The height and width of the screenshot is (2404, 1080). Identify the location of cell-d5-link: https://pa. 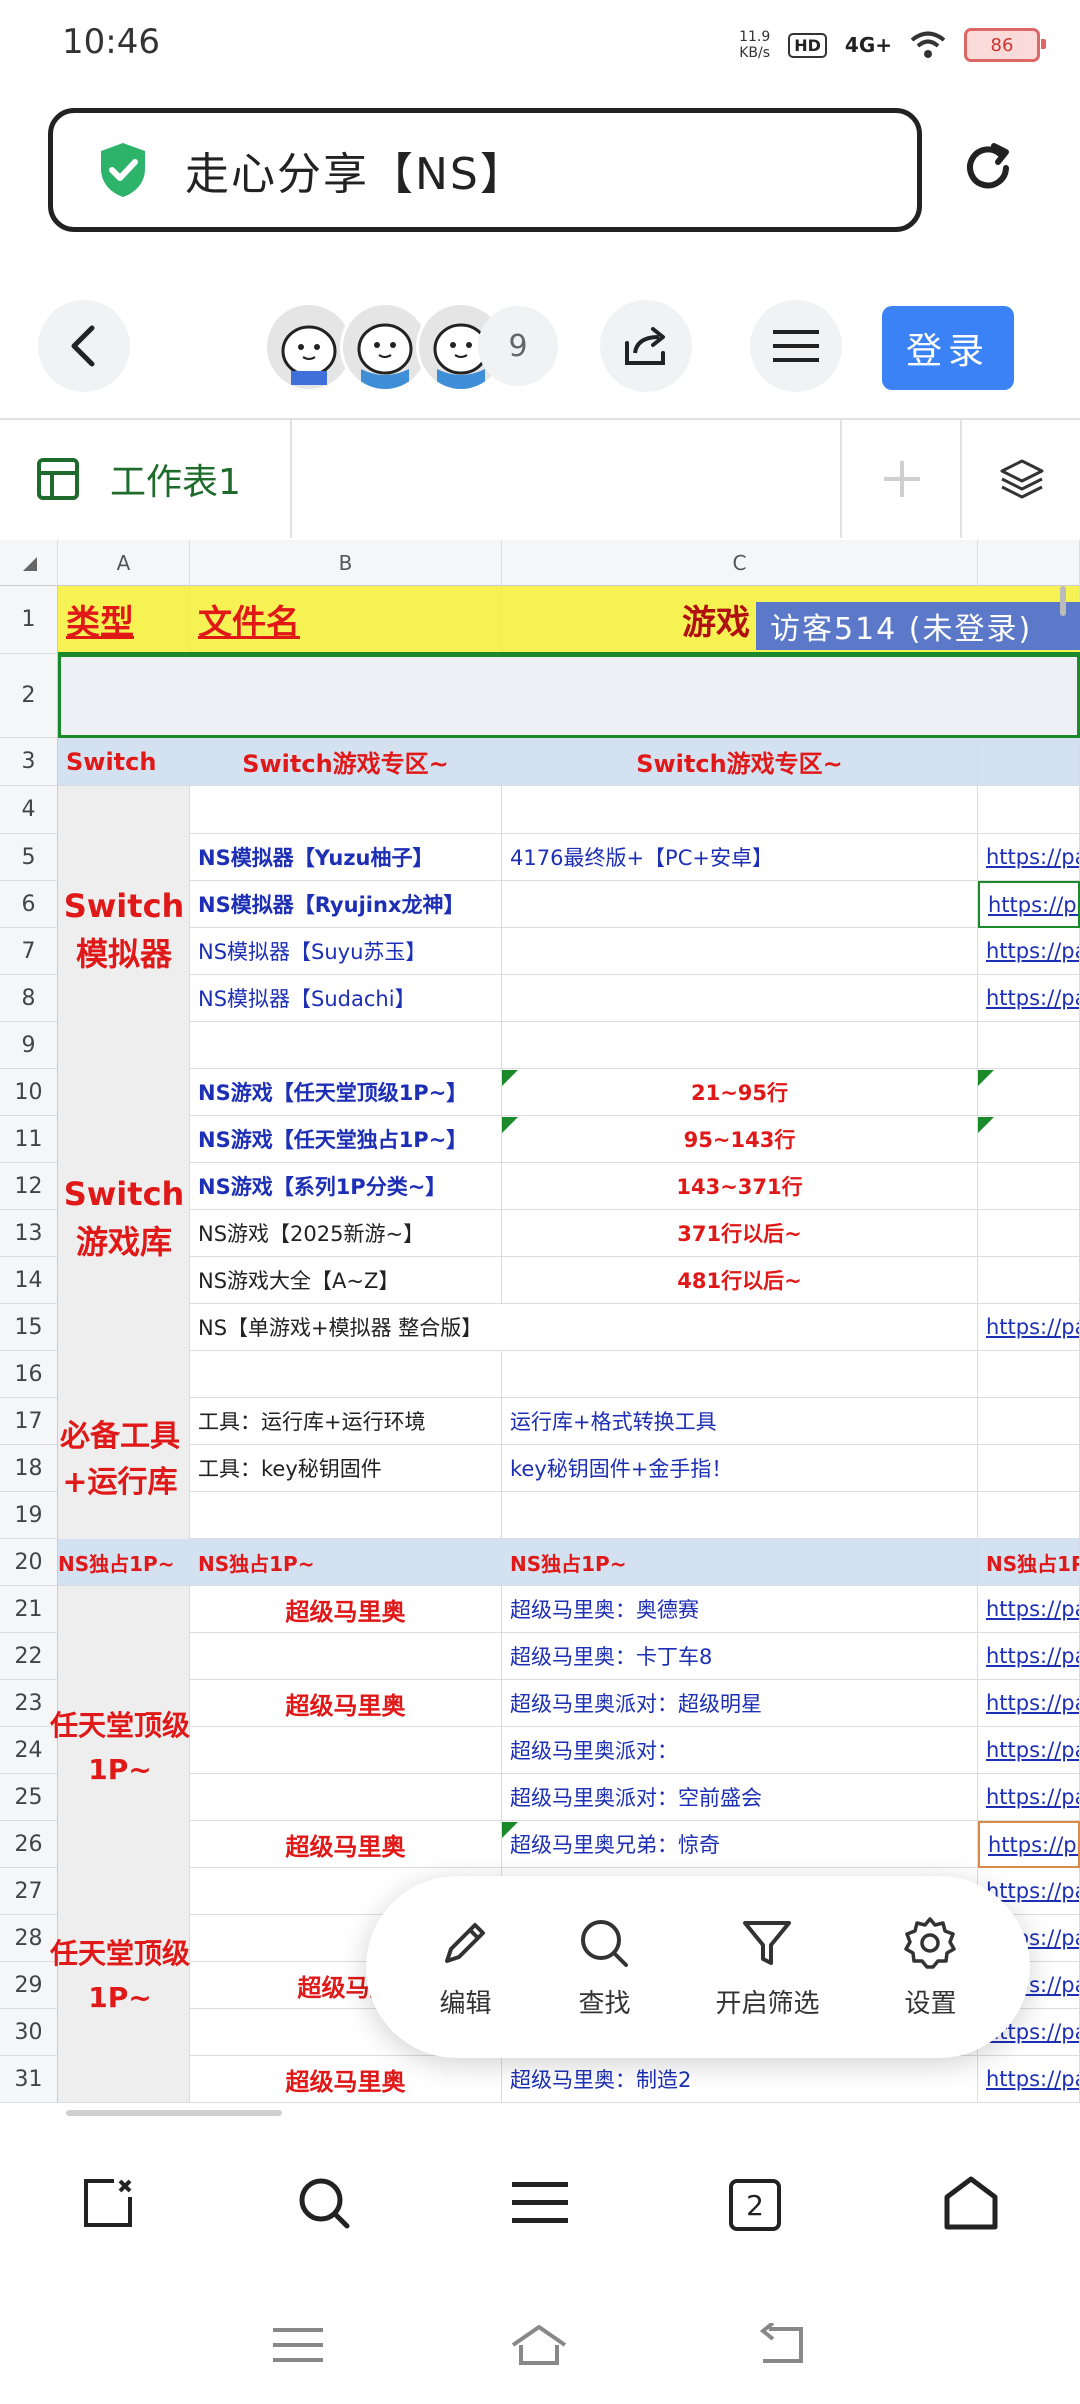
(1029, 857).